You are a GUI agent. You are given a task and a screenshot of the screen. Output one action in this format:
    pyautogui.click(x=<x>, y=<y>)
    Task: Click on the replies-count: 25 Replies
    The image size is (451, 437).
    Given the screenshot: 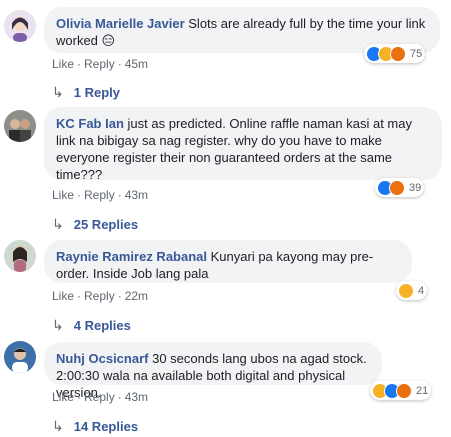 What is the action you would take?
    pyautogui.click(x=106, y=224)
    